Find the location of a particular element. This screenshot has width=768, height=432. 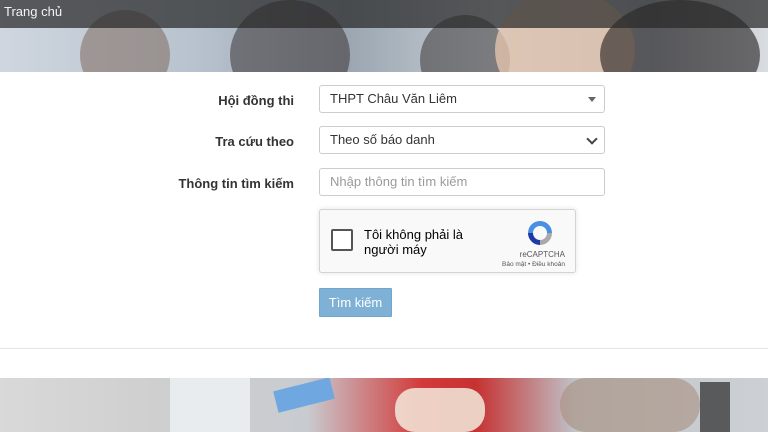

lookup-by-label: Tra cứu theo is located at coordinates (254, 141).